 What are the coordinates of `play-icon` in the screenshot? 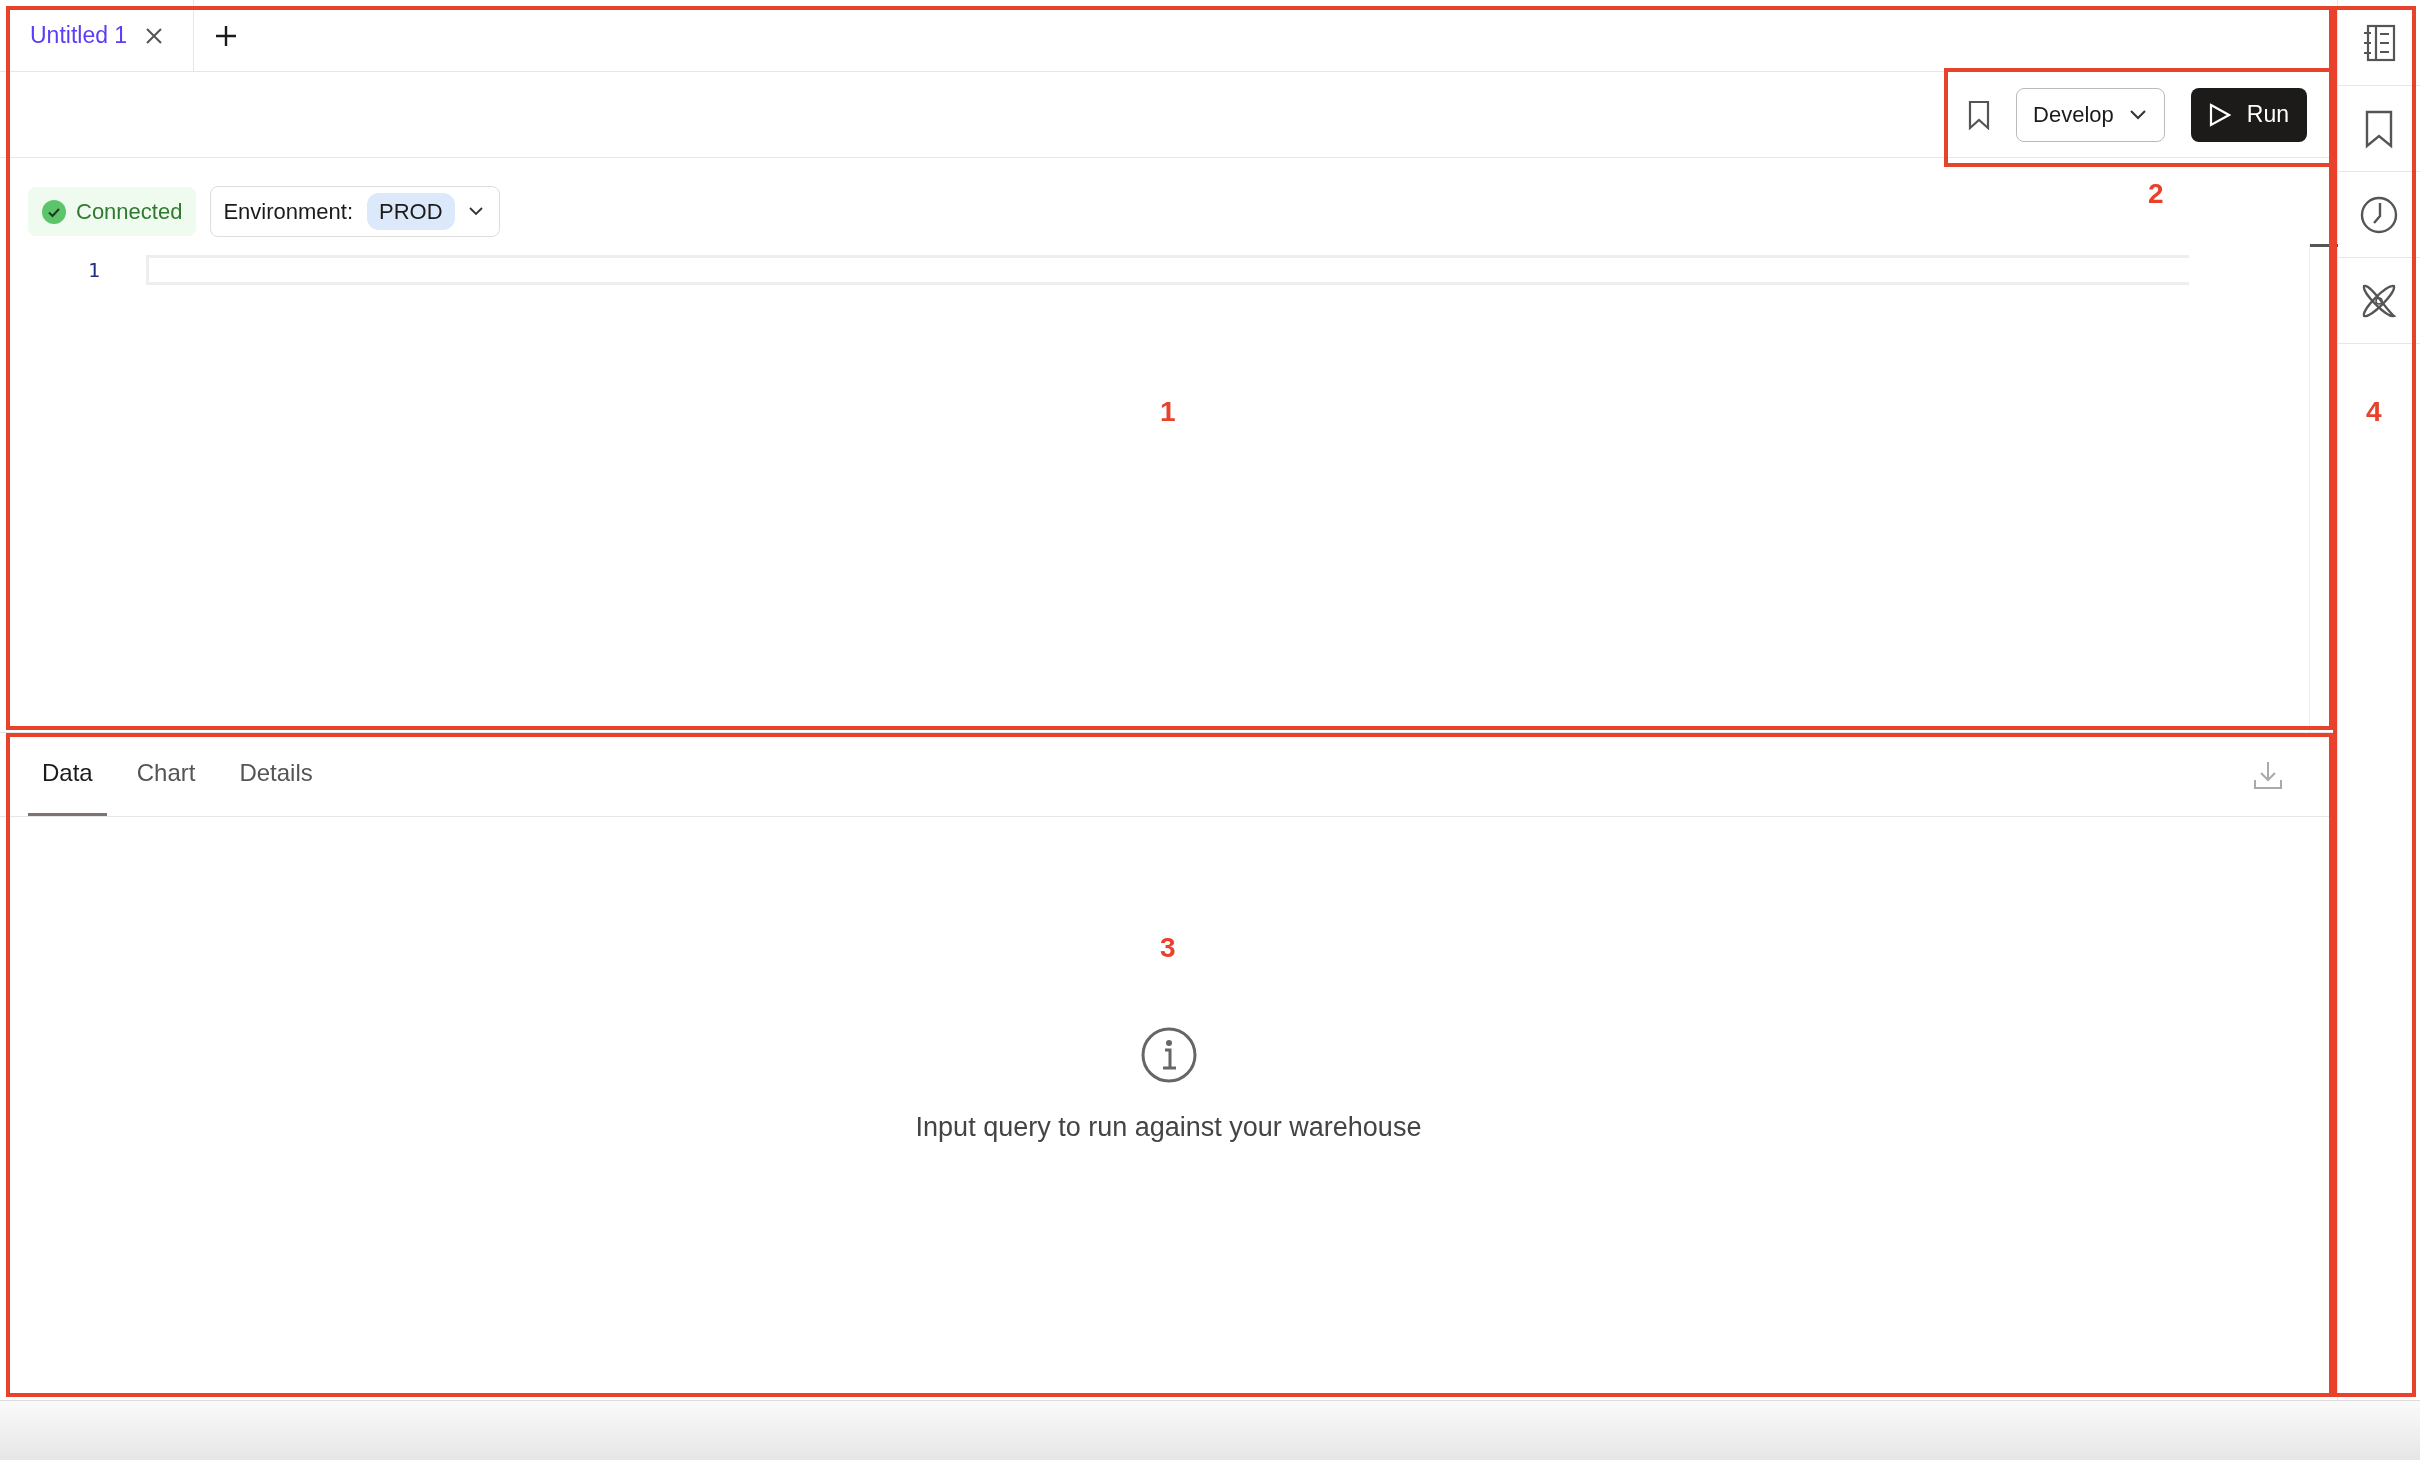 It's located at (2219, 114).